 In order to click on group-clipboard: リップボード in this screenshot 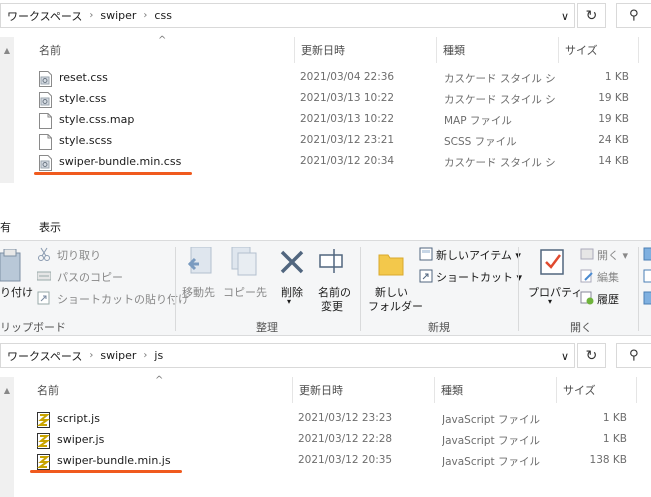, I will do `click(33, 327)`.